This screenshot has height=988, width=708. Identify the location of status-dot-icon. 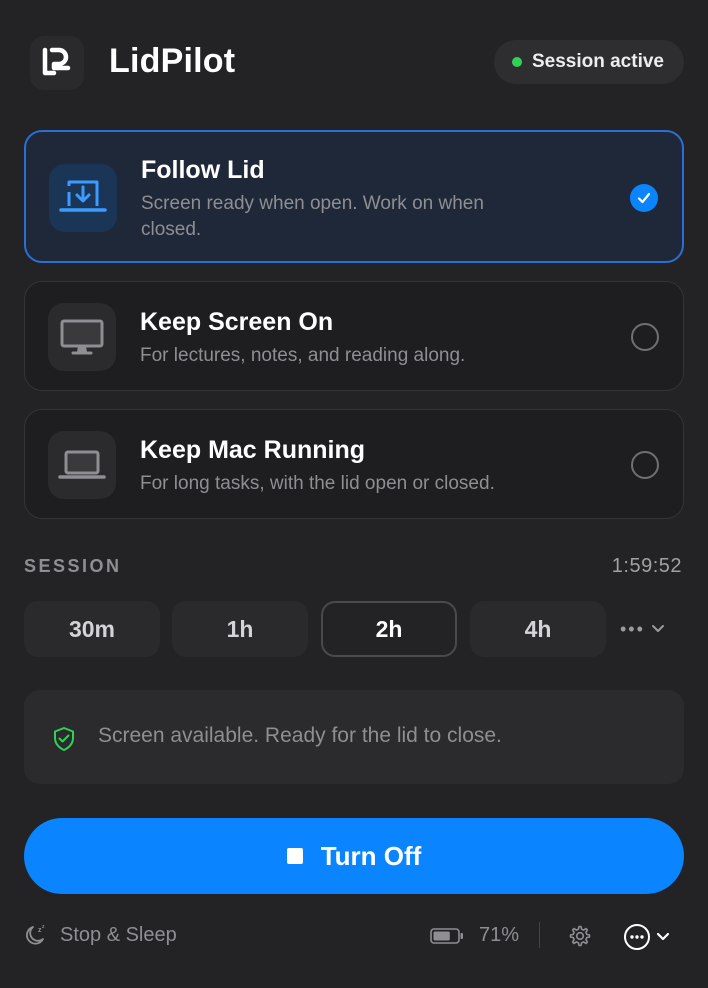
(516, 62).